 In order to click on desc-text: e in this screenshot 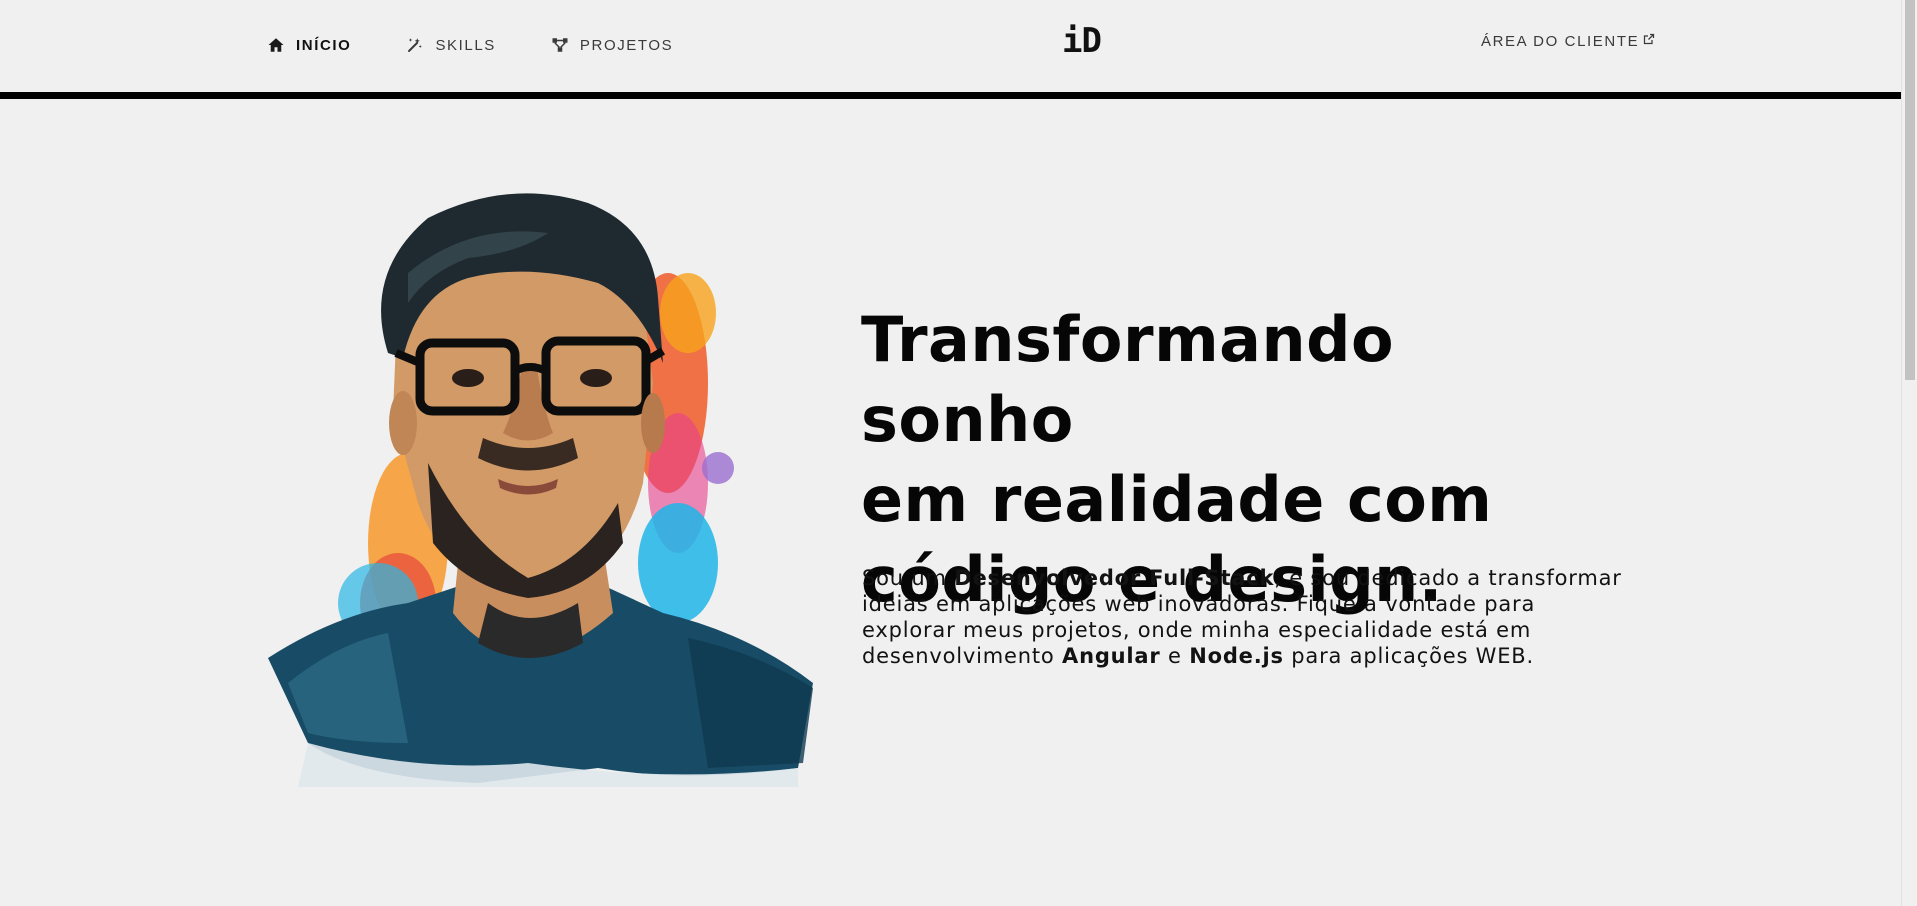, I will do `click(1175, 656)`.